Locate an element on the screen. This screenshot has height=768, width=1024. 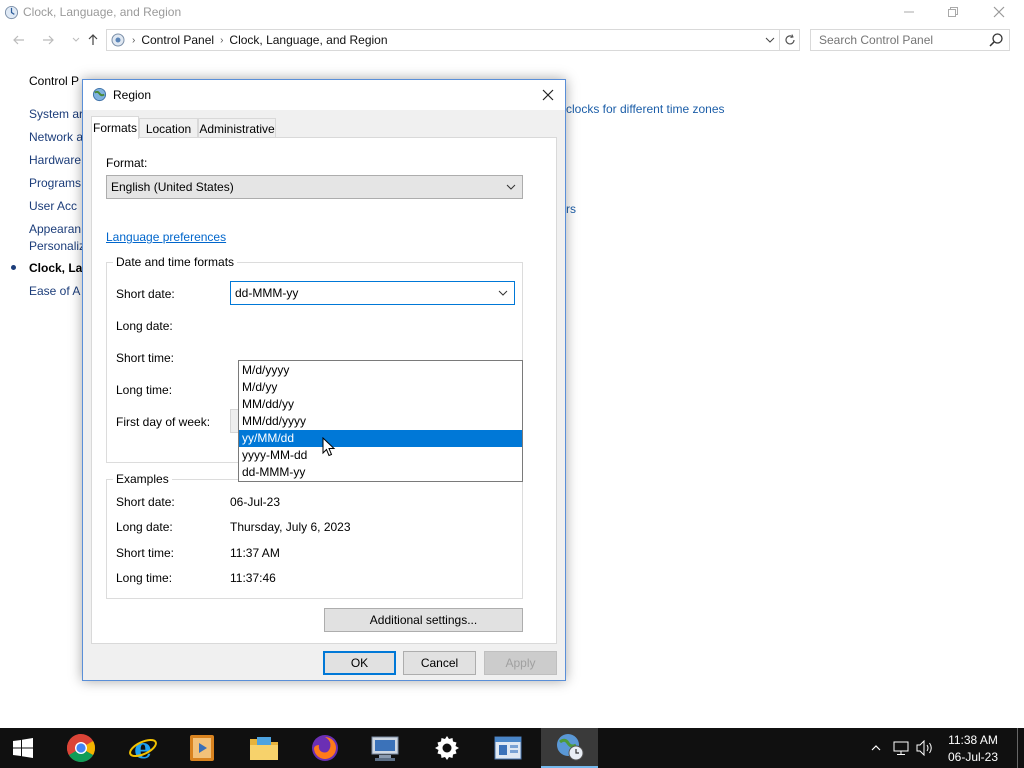
sidebar-item-clock: Clock, La is located at coordinates (55, 268).